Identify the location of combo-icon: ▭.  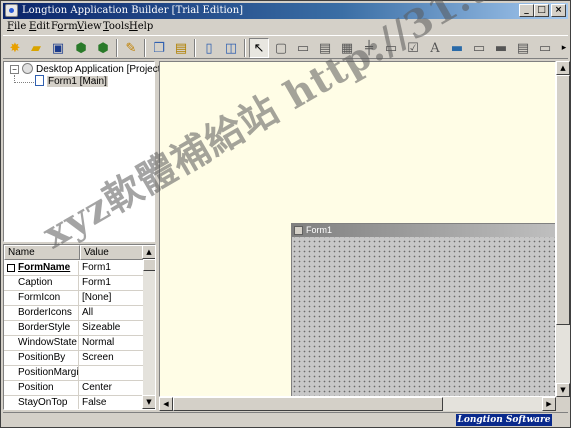
(545, 48).